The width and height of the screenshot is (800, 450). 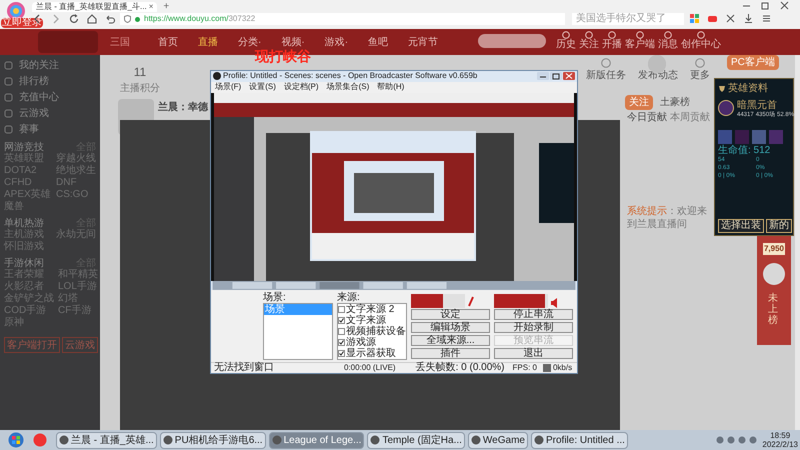 What do you see at coordinates (701, 44) in the screenshot?
I see `tool-link: 创作中心` at bounding box center [701, 44].